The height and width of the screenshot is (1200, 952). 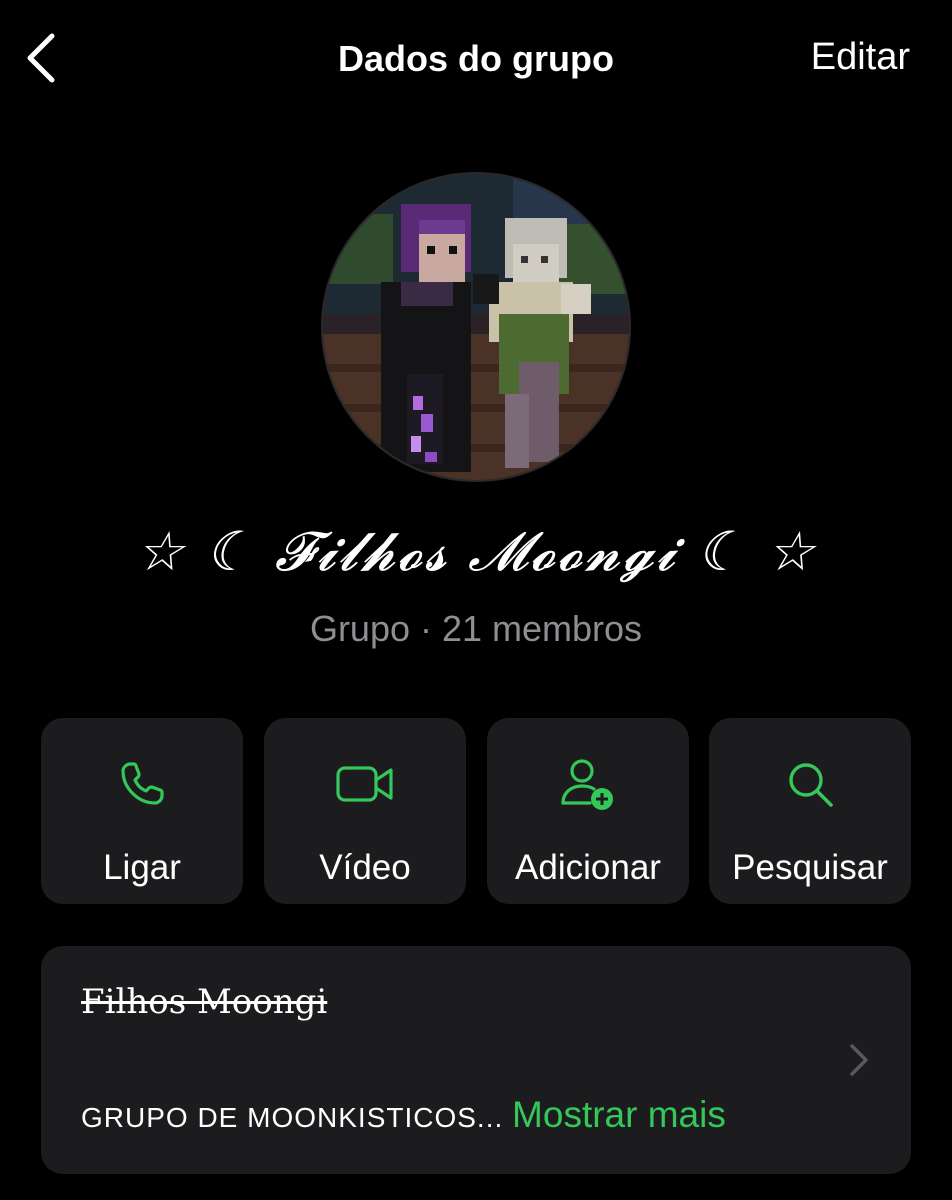 What do you see at coordinates (588, 867) in the screenshot?
I see `add-member-button-label: Adicionar` at bounding box center [588, 867].